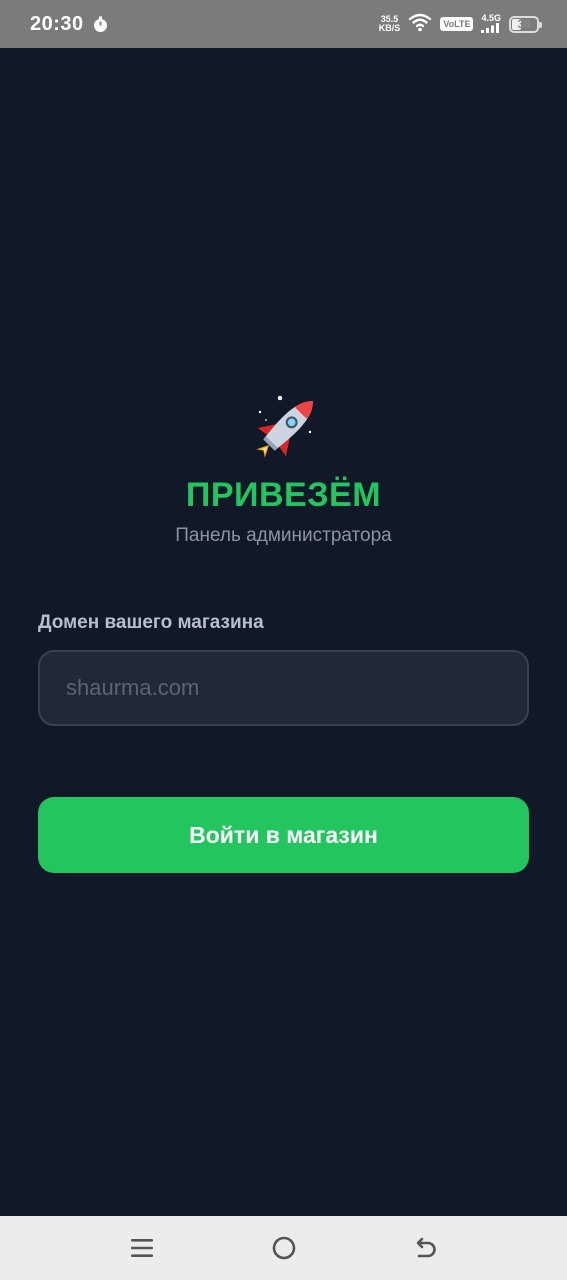 Image resolution: width=567 pixels, height=1280 pixels. I want to click on domain-input, so click(283, 688).